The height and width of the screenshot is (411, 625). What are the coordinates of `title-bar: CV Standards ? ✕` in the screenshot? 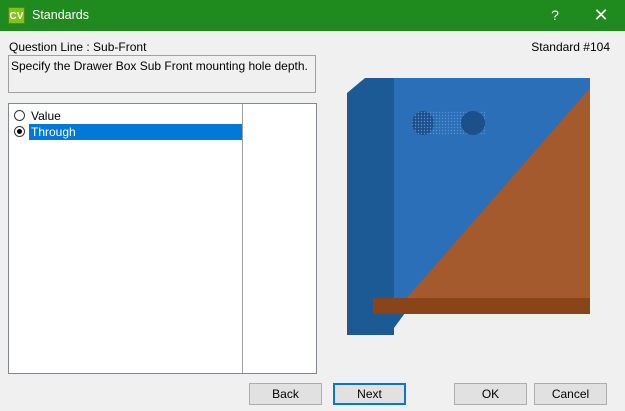 It's located at (312, 15).